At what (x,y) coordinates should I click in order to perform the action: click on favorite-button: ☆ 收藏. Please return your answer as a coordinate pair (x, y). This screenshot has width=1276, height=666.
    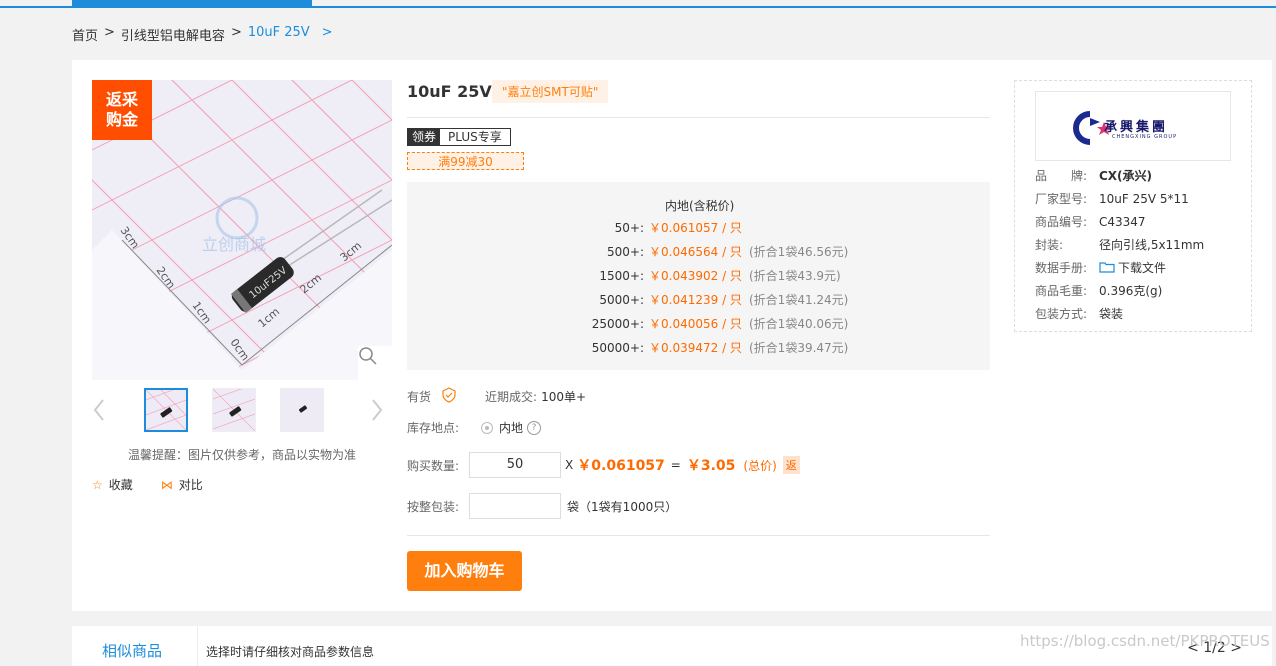
    Looking at the image, I should click on (112, 484).